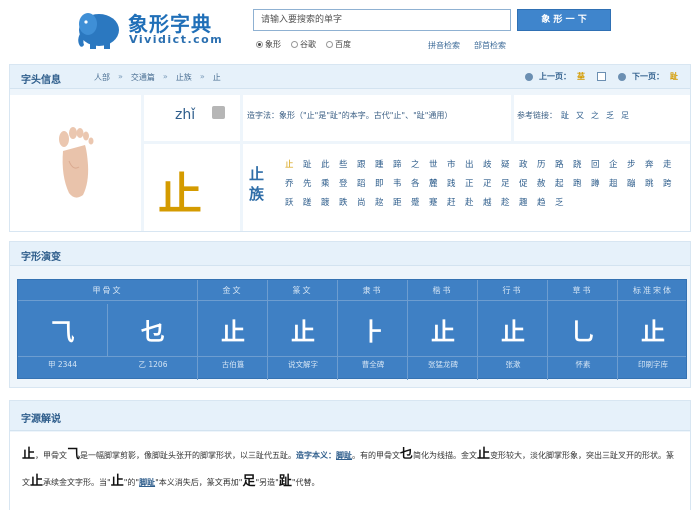  Describe the element at coordinates (618, 164) in the screenshot. I see `family-character-link: 企` at that location.